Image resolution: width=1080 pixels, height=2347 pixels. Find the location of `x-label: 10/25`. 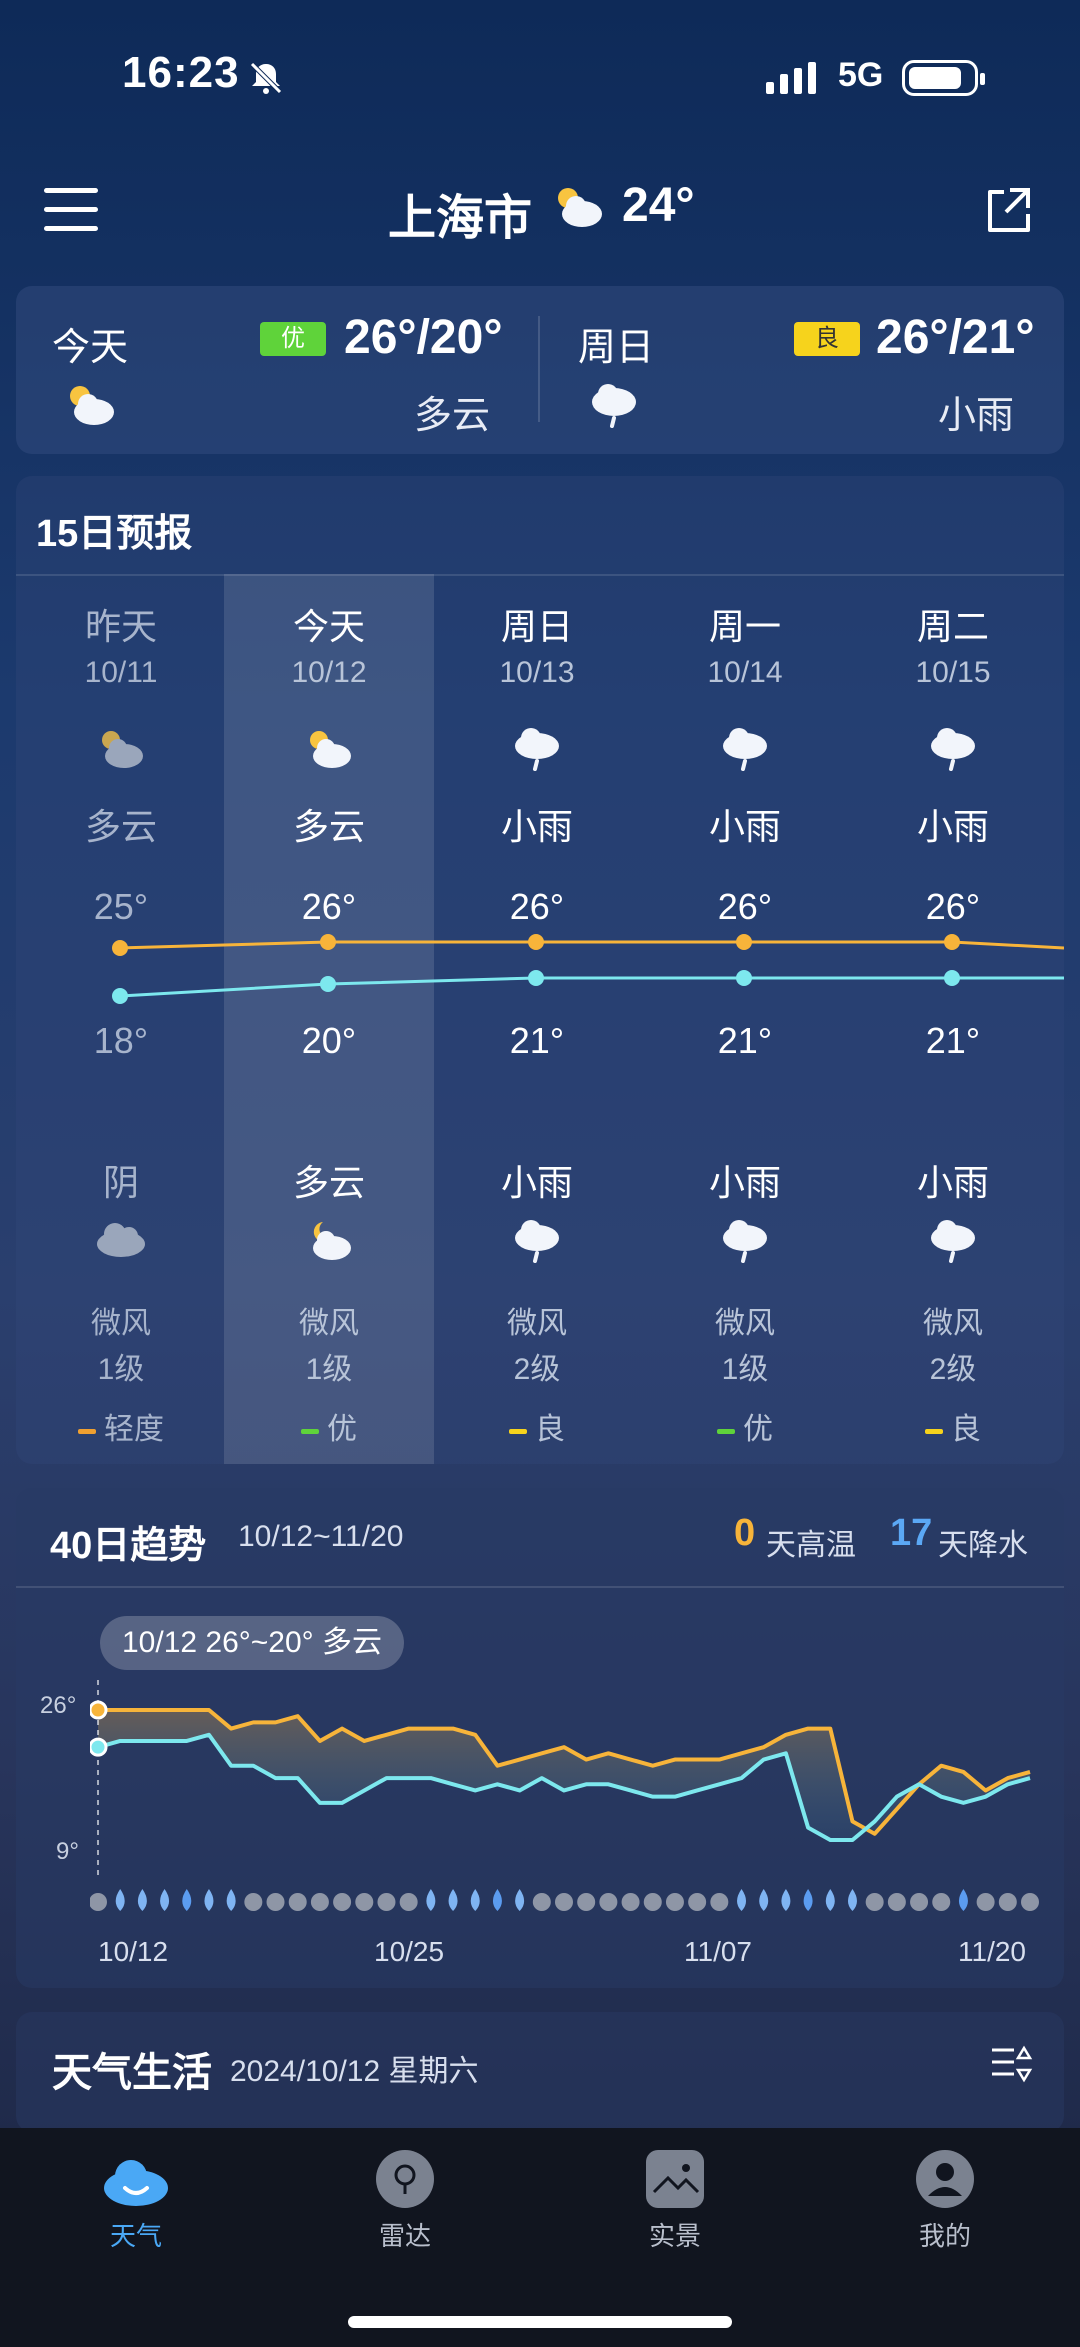

x-label: 10/25 is located at coordinates (409, 1951).